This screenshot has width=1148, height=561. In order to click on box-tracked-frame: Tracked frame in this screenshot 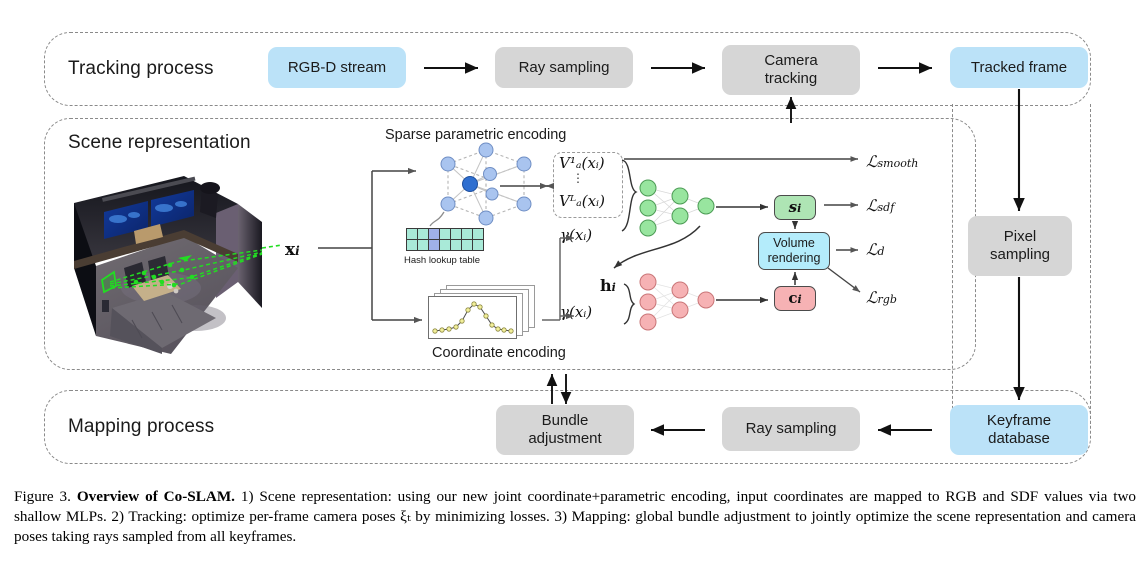, I will do `click(1019, 67)`.